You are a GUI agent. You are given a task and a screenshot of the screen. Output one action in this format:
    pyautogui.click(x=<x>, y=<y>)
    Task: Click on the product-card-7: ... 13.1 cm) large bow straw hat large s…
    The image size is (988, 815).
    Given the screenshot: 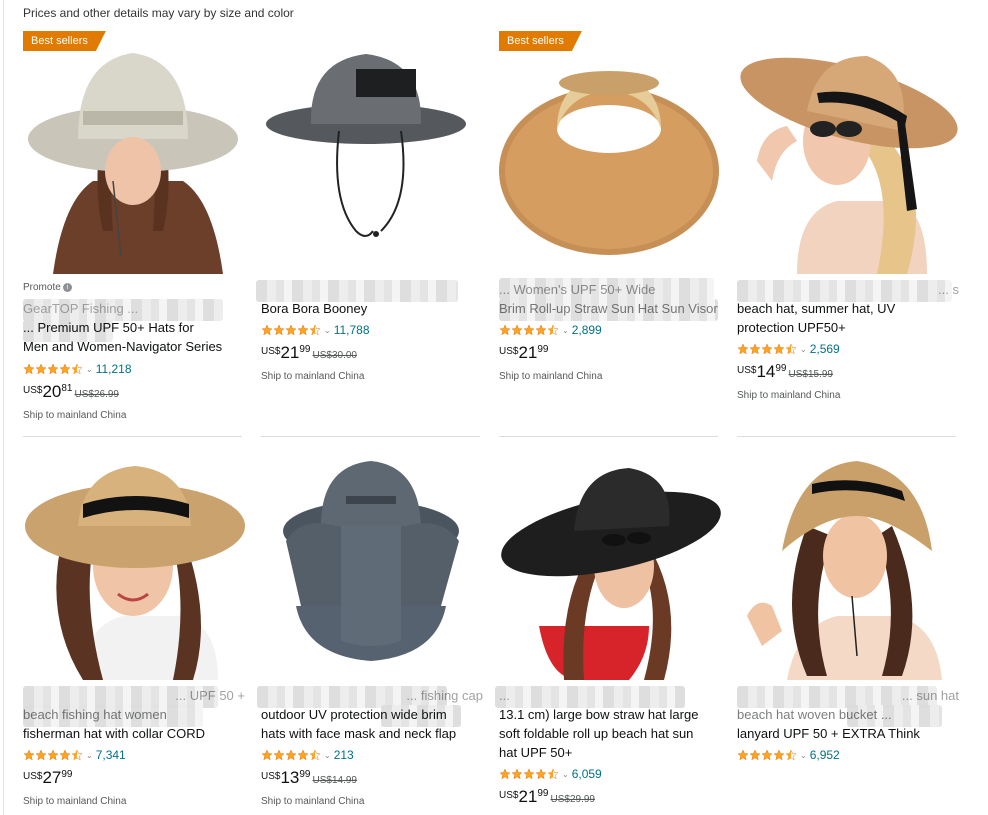 What is the action you would take?
    pyautogui.click(x=608, y=635)
    